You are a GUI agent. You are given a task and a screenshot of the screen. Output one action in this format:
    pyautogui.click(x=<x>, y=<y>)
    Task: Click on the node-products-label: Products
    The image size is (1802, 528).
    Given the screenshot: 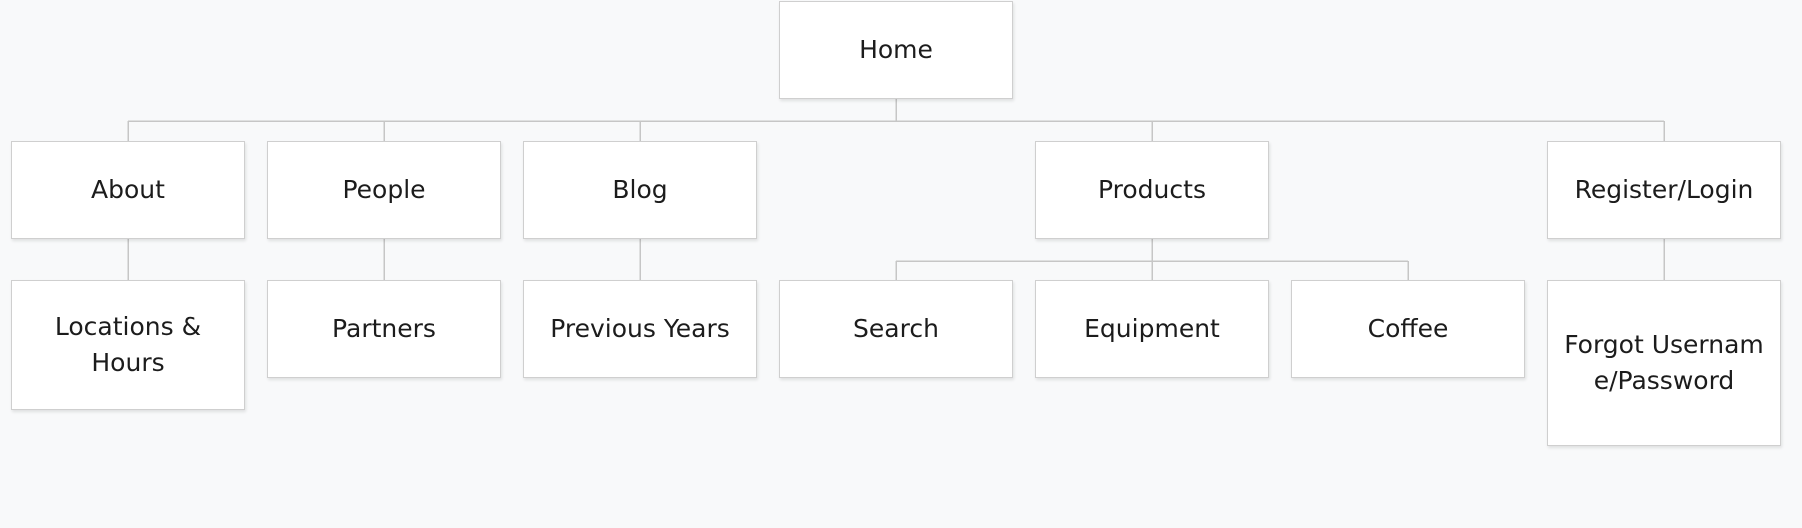 What is the action you would take?
    pyautogui.click(x=1152, y=189)
    